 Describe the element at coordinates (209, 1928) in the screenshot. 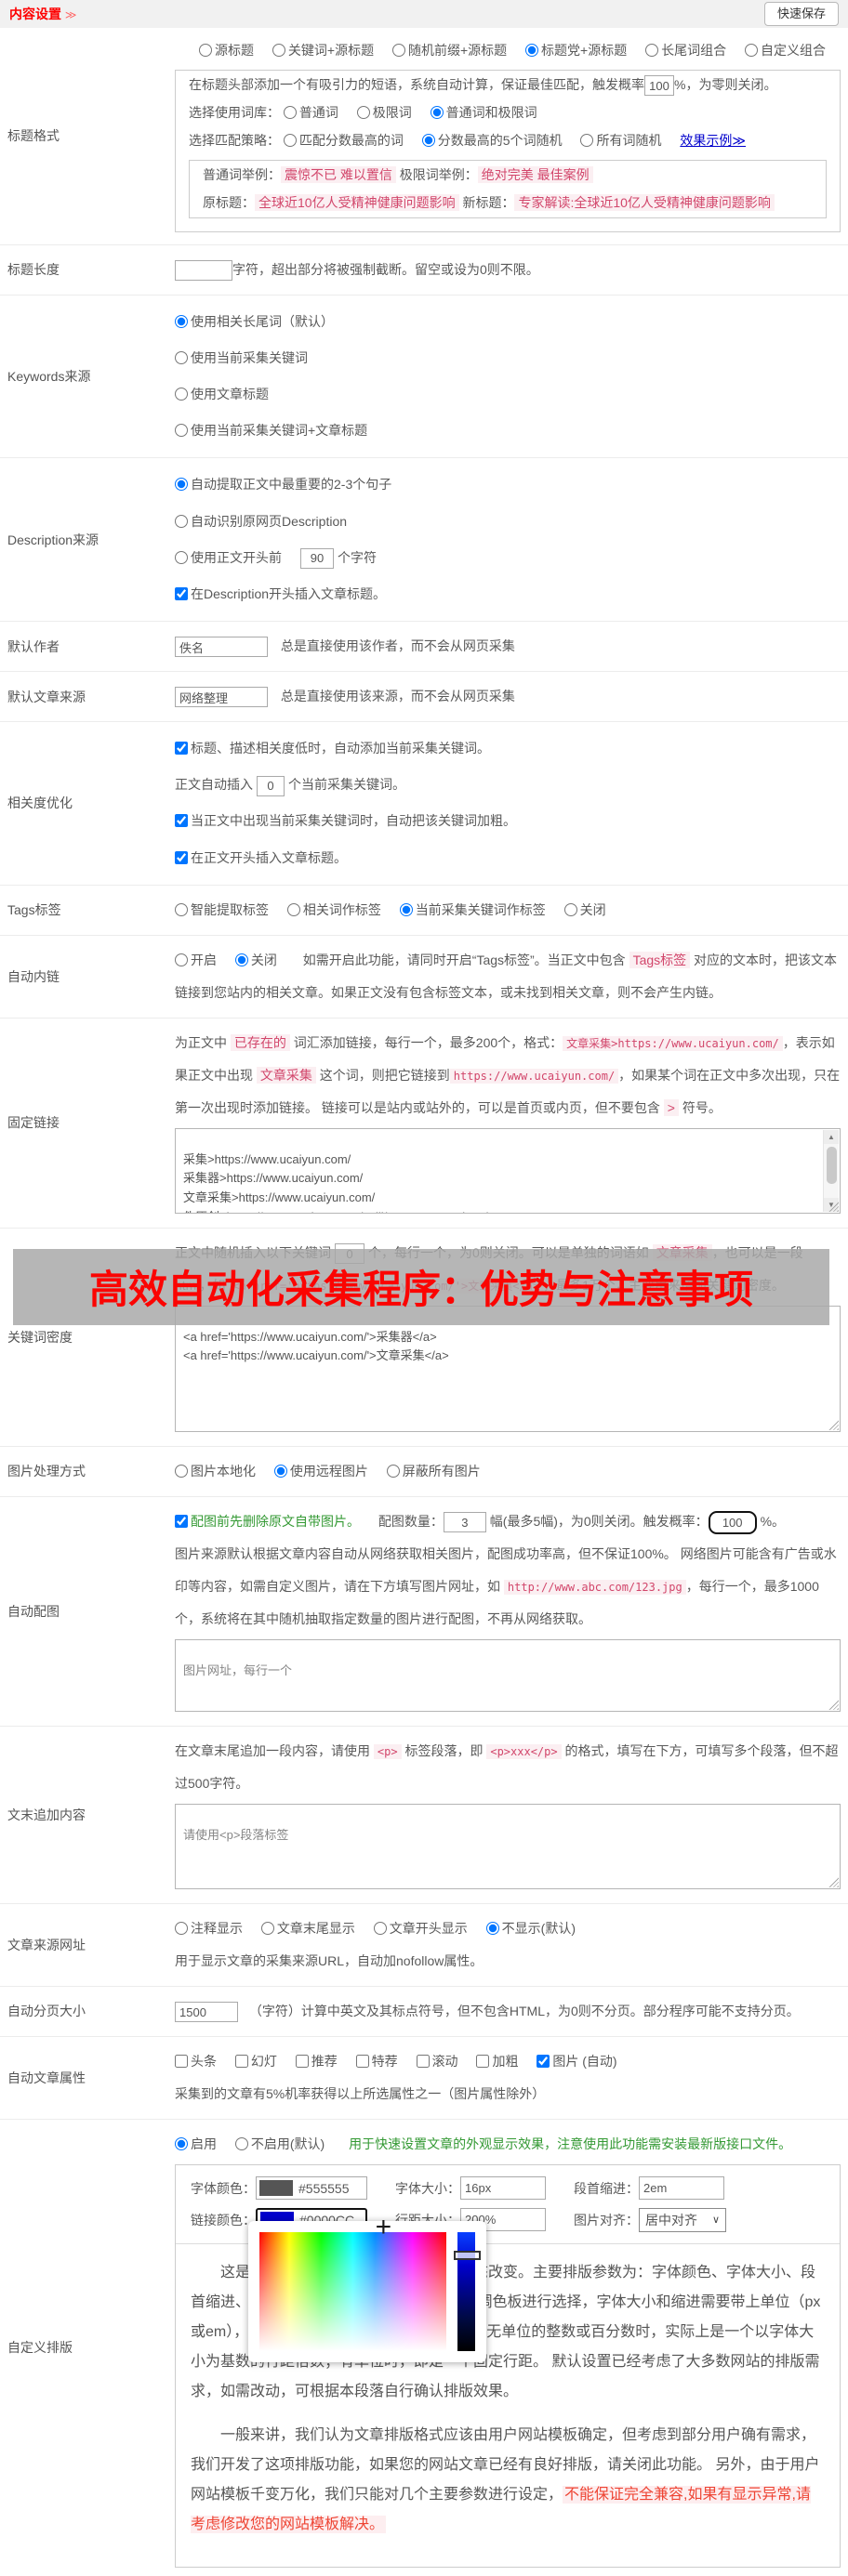

I see `radio-comment-display: 注释显示` at that location.